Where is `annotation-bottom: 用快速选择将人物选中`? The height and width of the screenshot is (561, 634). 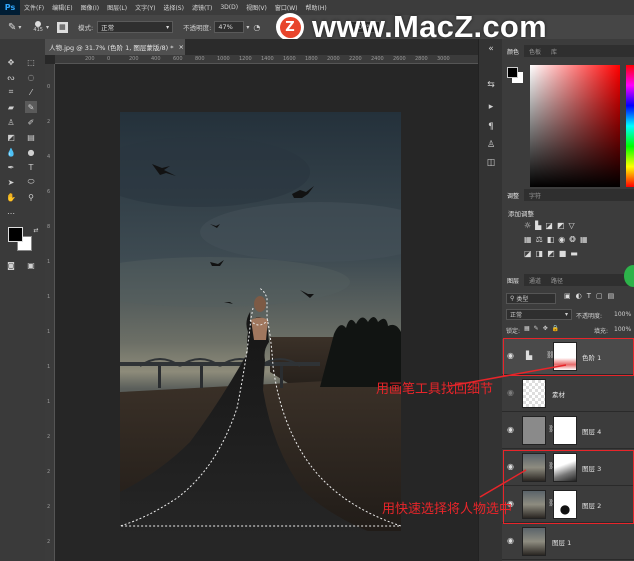 annotation-bottom: 用快速选择将人物选中 is located at coordinates (447, 509).